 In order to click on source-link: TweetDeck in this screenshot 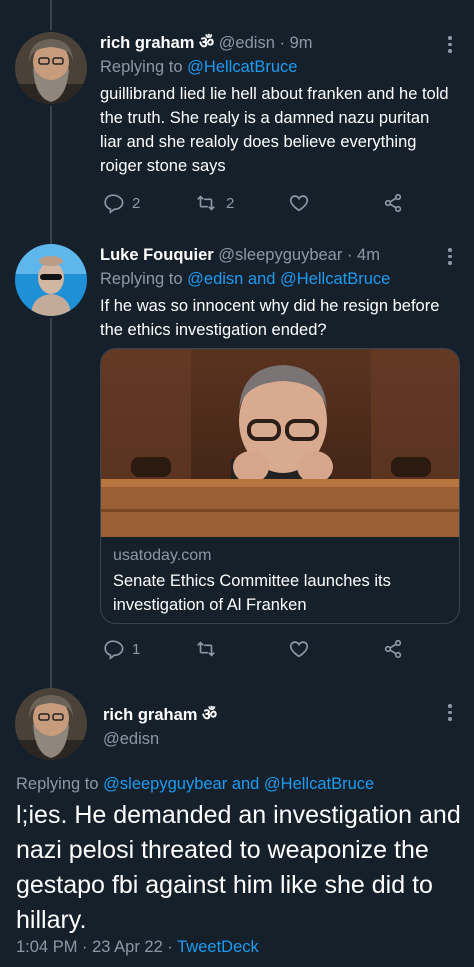, I will do `click(218, 947)`.